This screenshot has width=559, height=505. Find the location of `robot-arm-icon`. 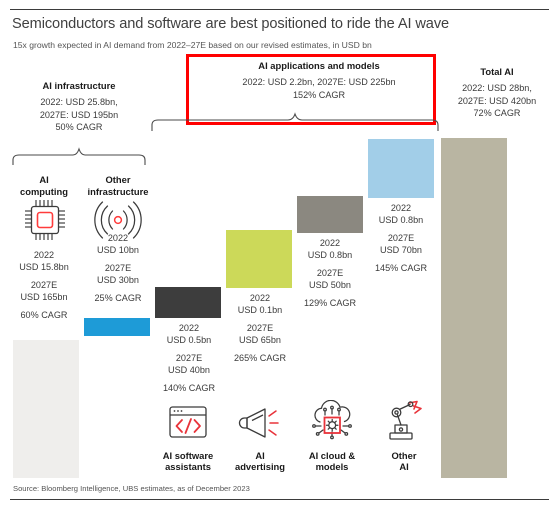

robot-arm-icon is located at coordinates (404, 423).